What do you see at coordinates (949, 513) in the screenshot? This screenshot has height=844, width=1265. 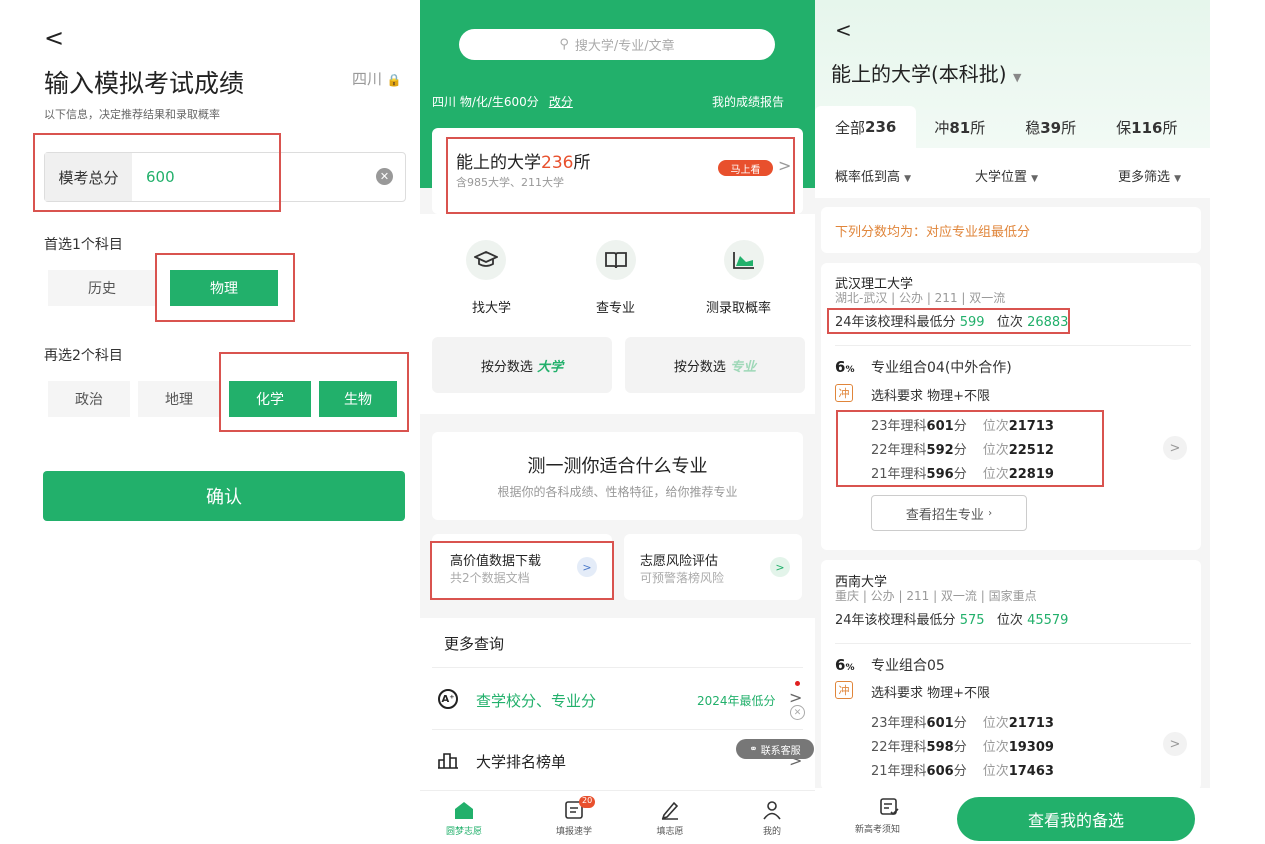 I see `view-majors-button: 查看招生专业 ›` at bounding box center [949, 513].